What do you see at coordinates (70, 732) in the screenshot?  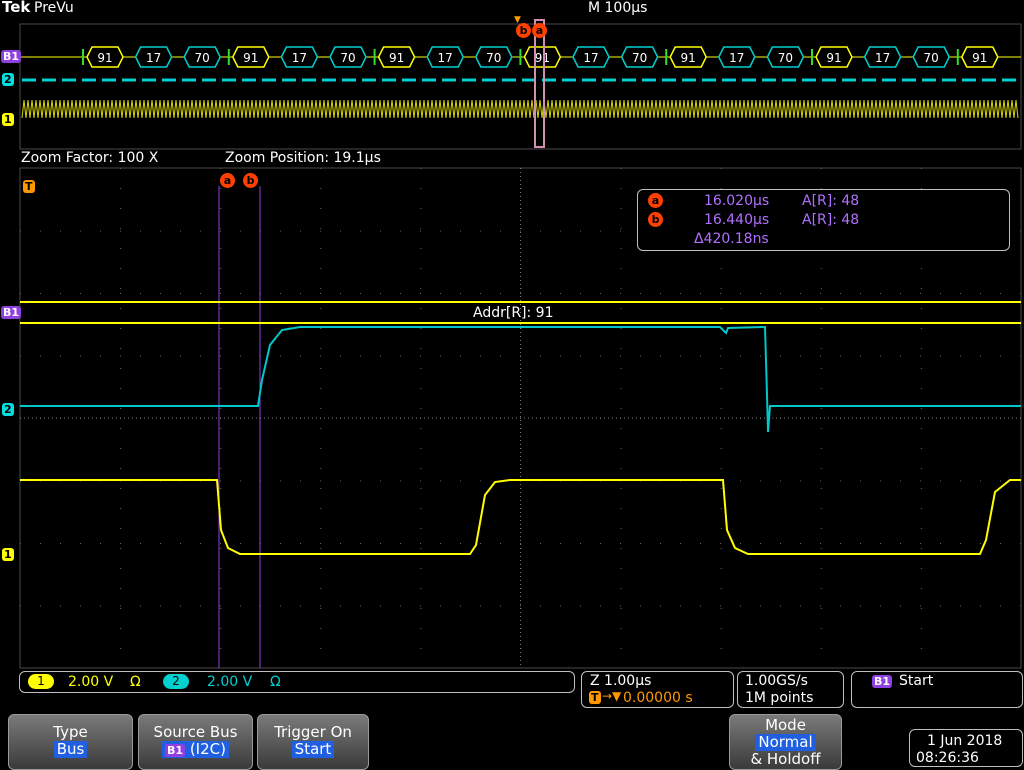 I see `type-button-label: Type` at bounding box center [70, 732].